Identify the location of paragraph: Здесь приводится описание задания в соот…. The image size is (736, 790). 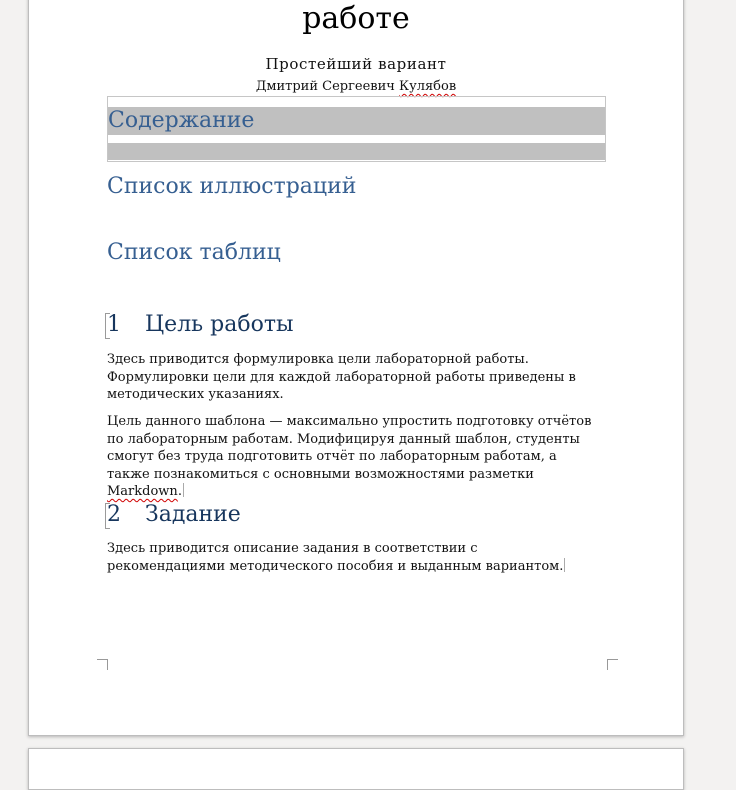
(352, 557).